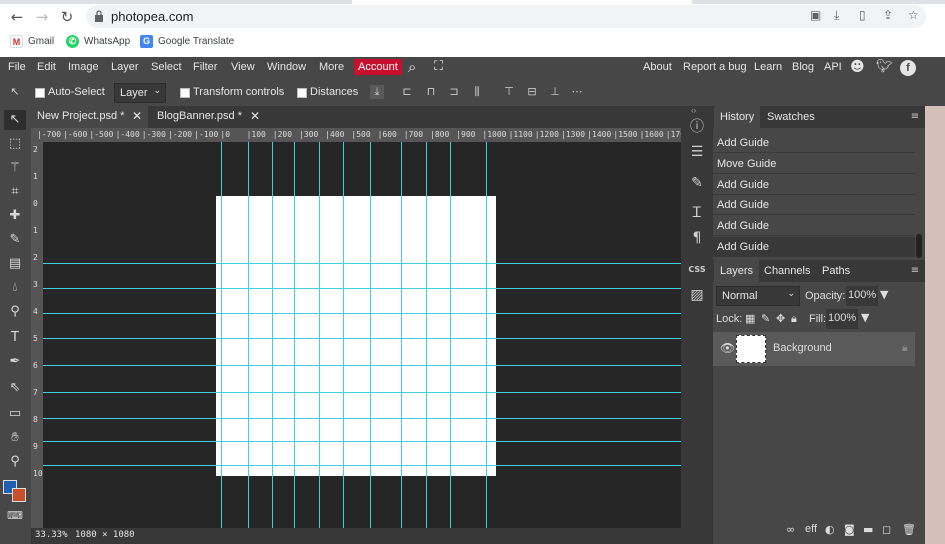 The image size is (945, 544). I want to click on link-layers-icon: ∞, so click(790, 529).